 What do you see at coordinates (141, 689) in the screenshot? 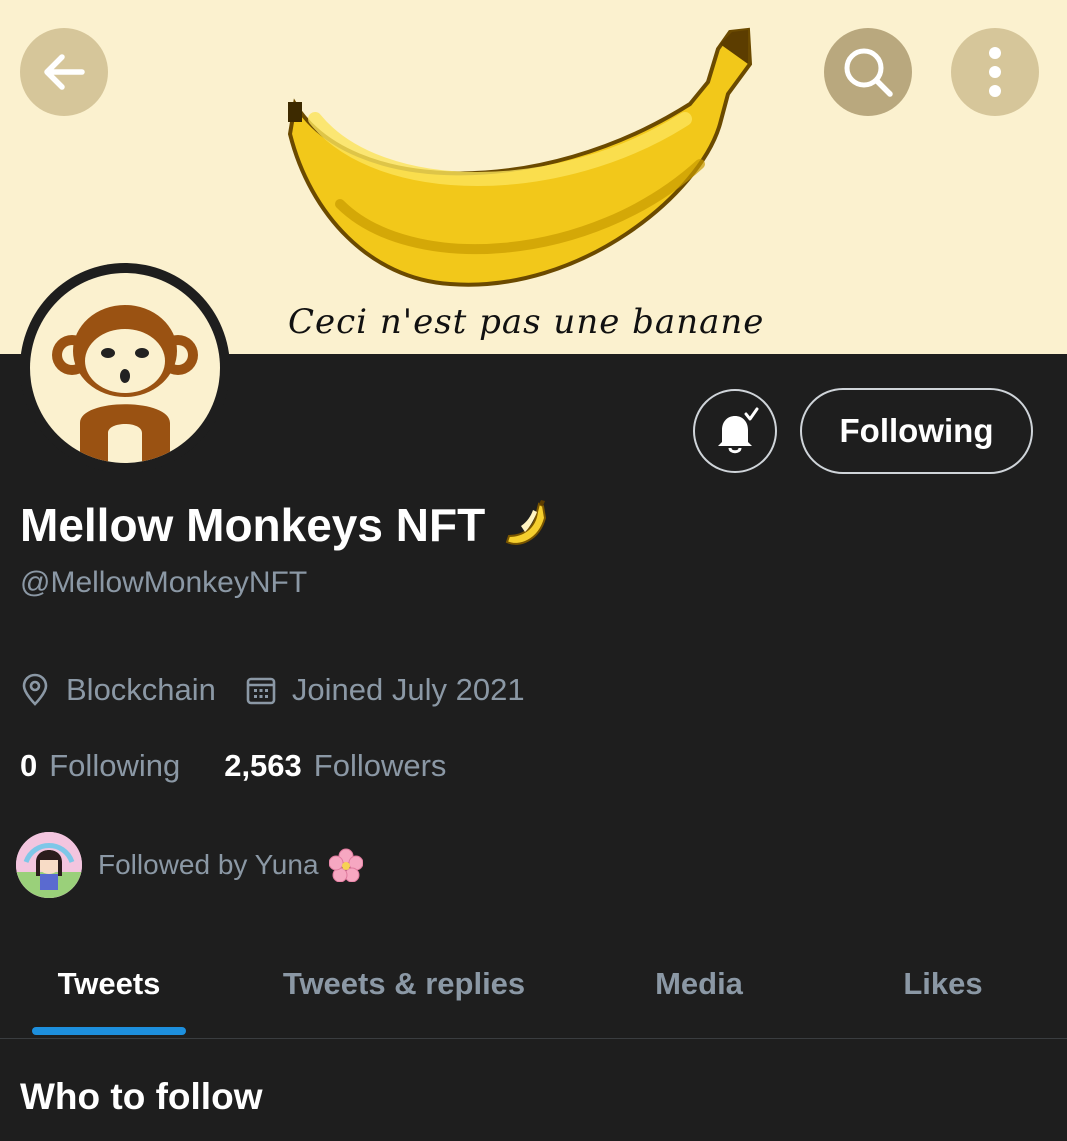
I see `location-text: Blockchain` at bounding box center [141, 689].